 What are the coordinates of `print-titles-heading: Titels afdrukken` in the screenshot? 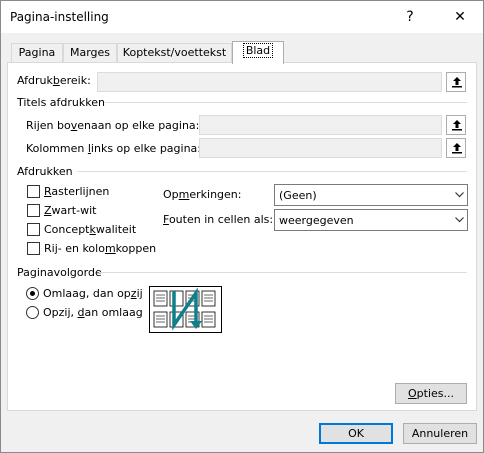 It's located at (61, 102).